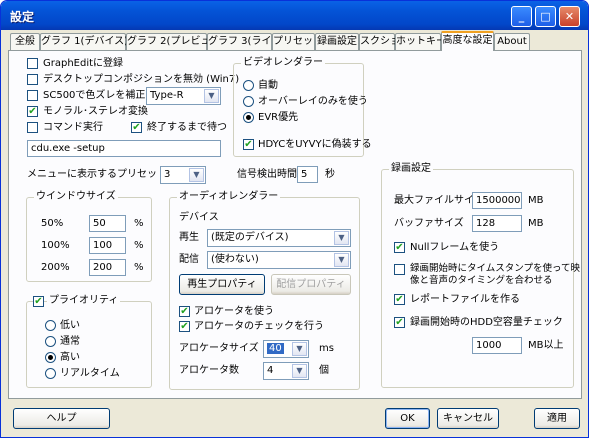 Image resolution: width=589 pixels, height=438 pixels. Describe the element at coordinates (70, 325) in the screenshot. I see `priority-low-label: 低い` at that location.